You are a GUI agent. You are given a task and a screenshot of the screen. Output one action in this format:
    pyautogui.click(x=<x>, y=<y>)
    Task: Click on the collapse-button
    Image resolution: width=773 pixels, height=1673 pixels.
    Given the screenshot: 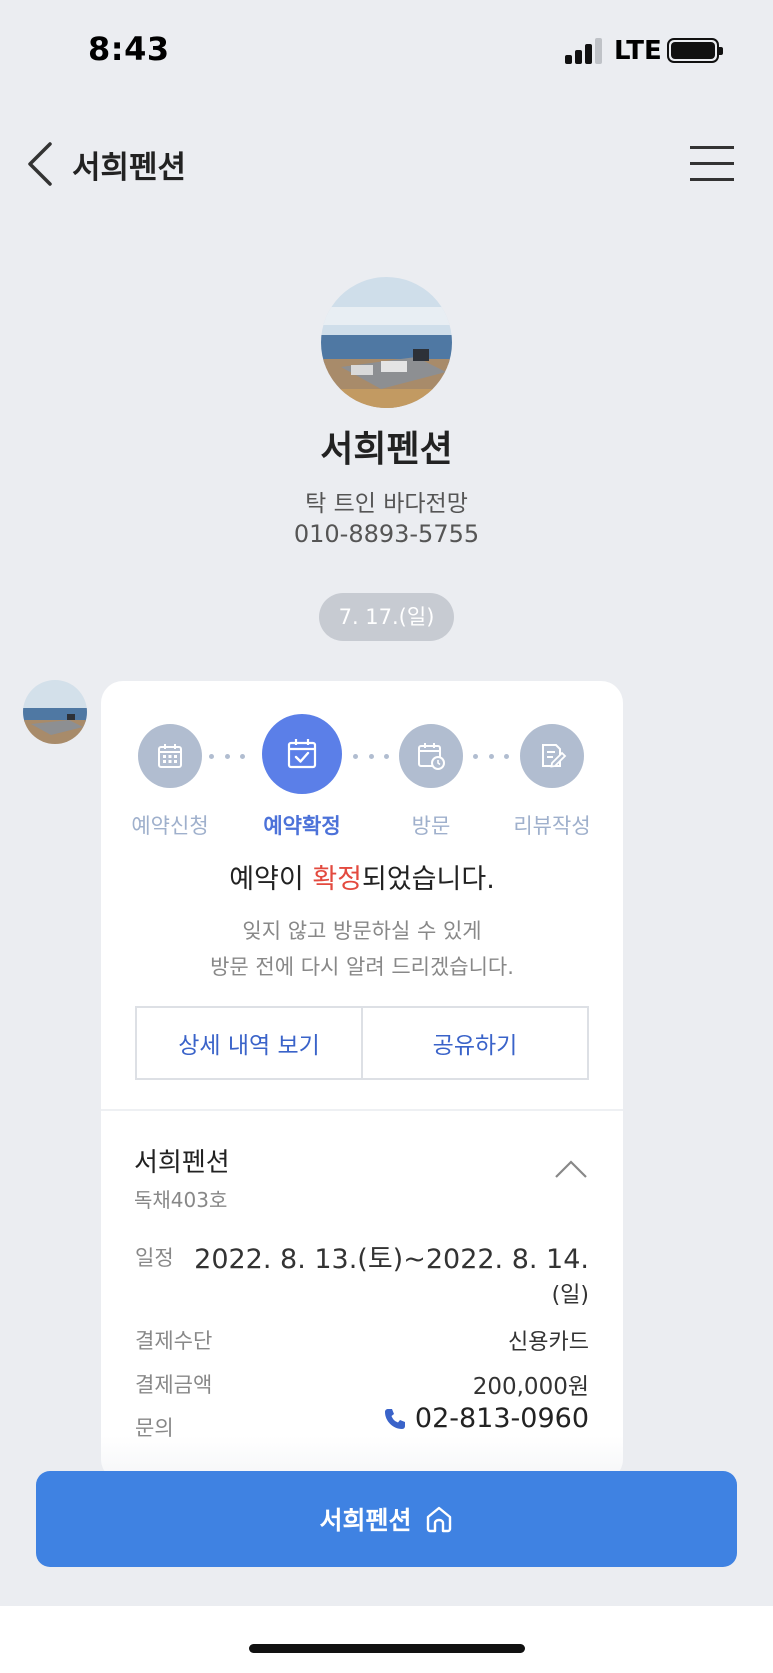 What is the action you would take?
    pyautogui.click(x=571, y=1169)
    